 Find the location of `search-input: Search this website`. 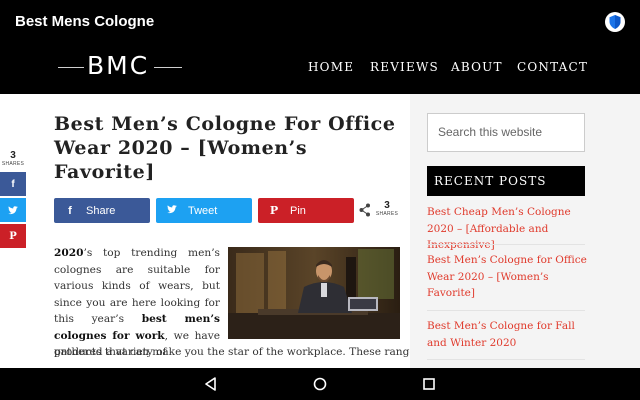

search-input: Search this website is located at coordinates (506, 132).